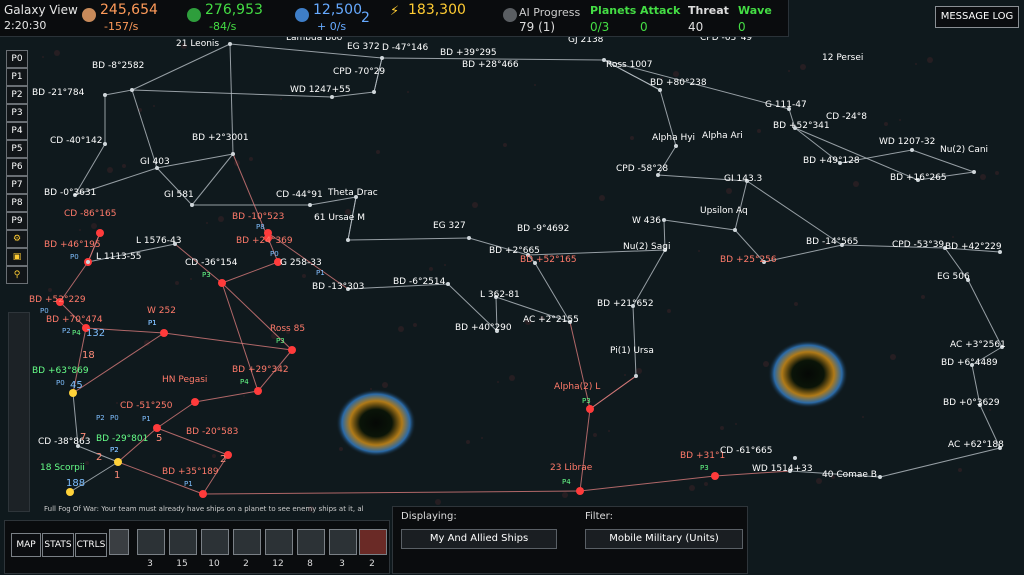 The width and height of the screenshot is (1024, 575). What do you see at coordinates (197, 44) in the screenshot?
I see `star-label: 21 Leonis` at bounding box center [197, 44].